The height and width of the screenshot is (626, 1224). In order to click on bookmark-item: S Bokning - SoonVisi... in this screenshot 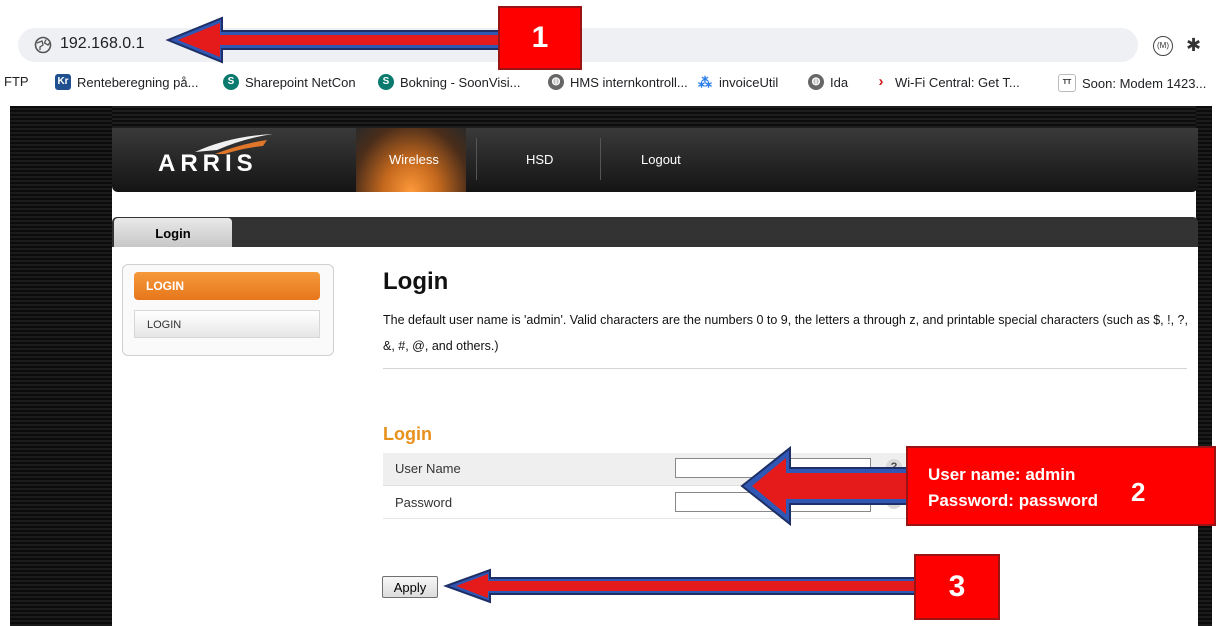, I will do `click(449, 82)`.